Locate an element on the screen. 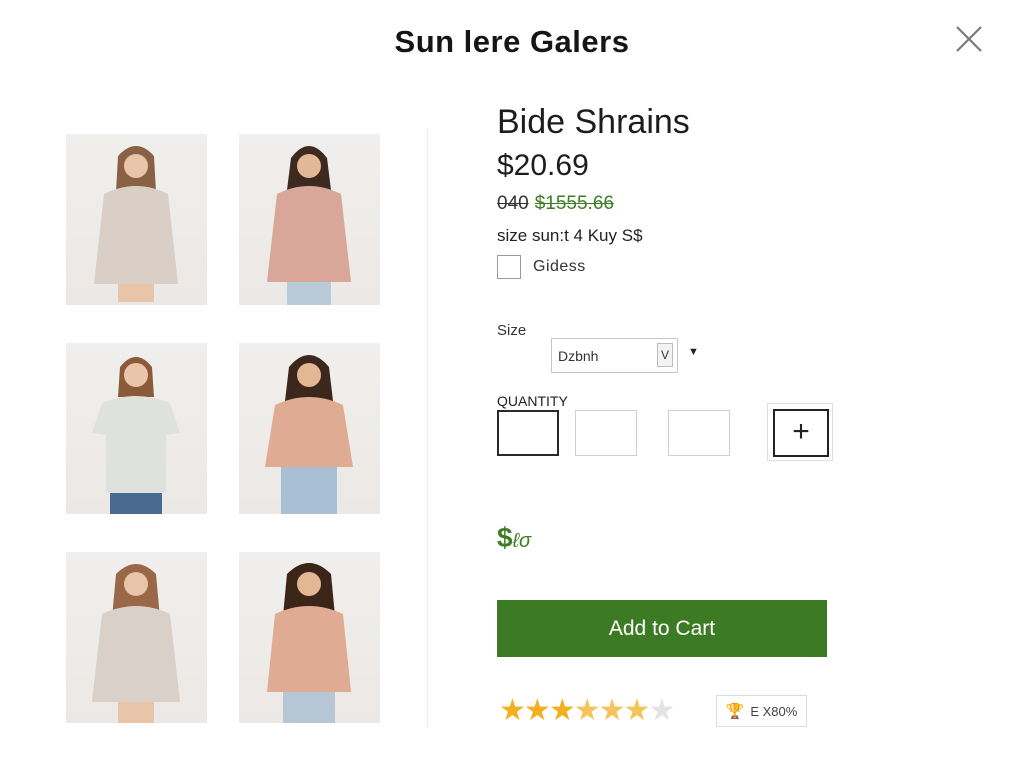 This screenshot has height=768, width=1024. total-price: $ℓσ is located at coordinates (514, 538).